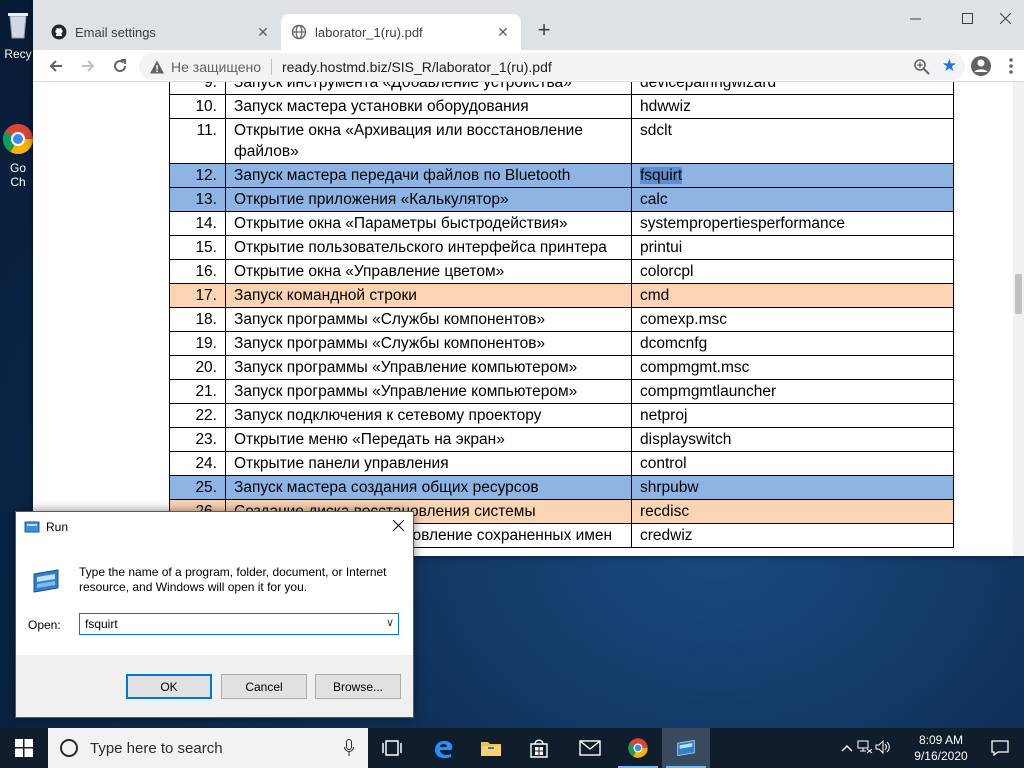  I want to click on open-combobox: fsquirt ∨, so click(239, 624).